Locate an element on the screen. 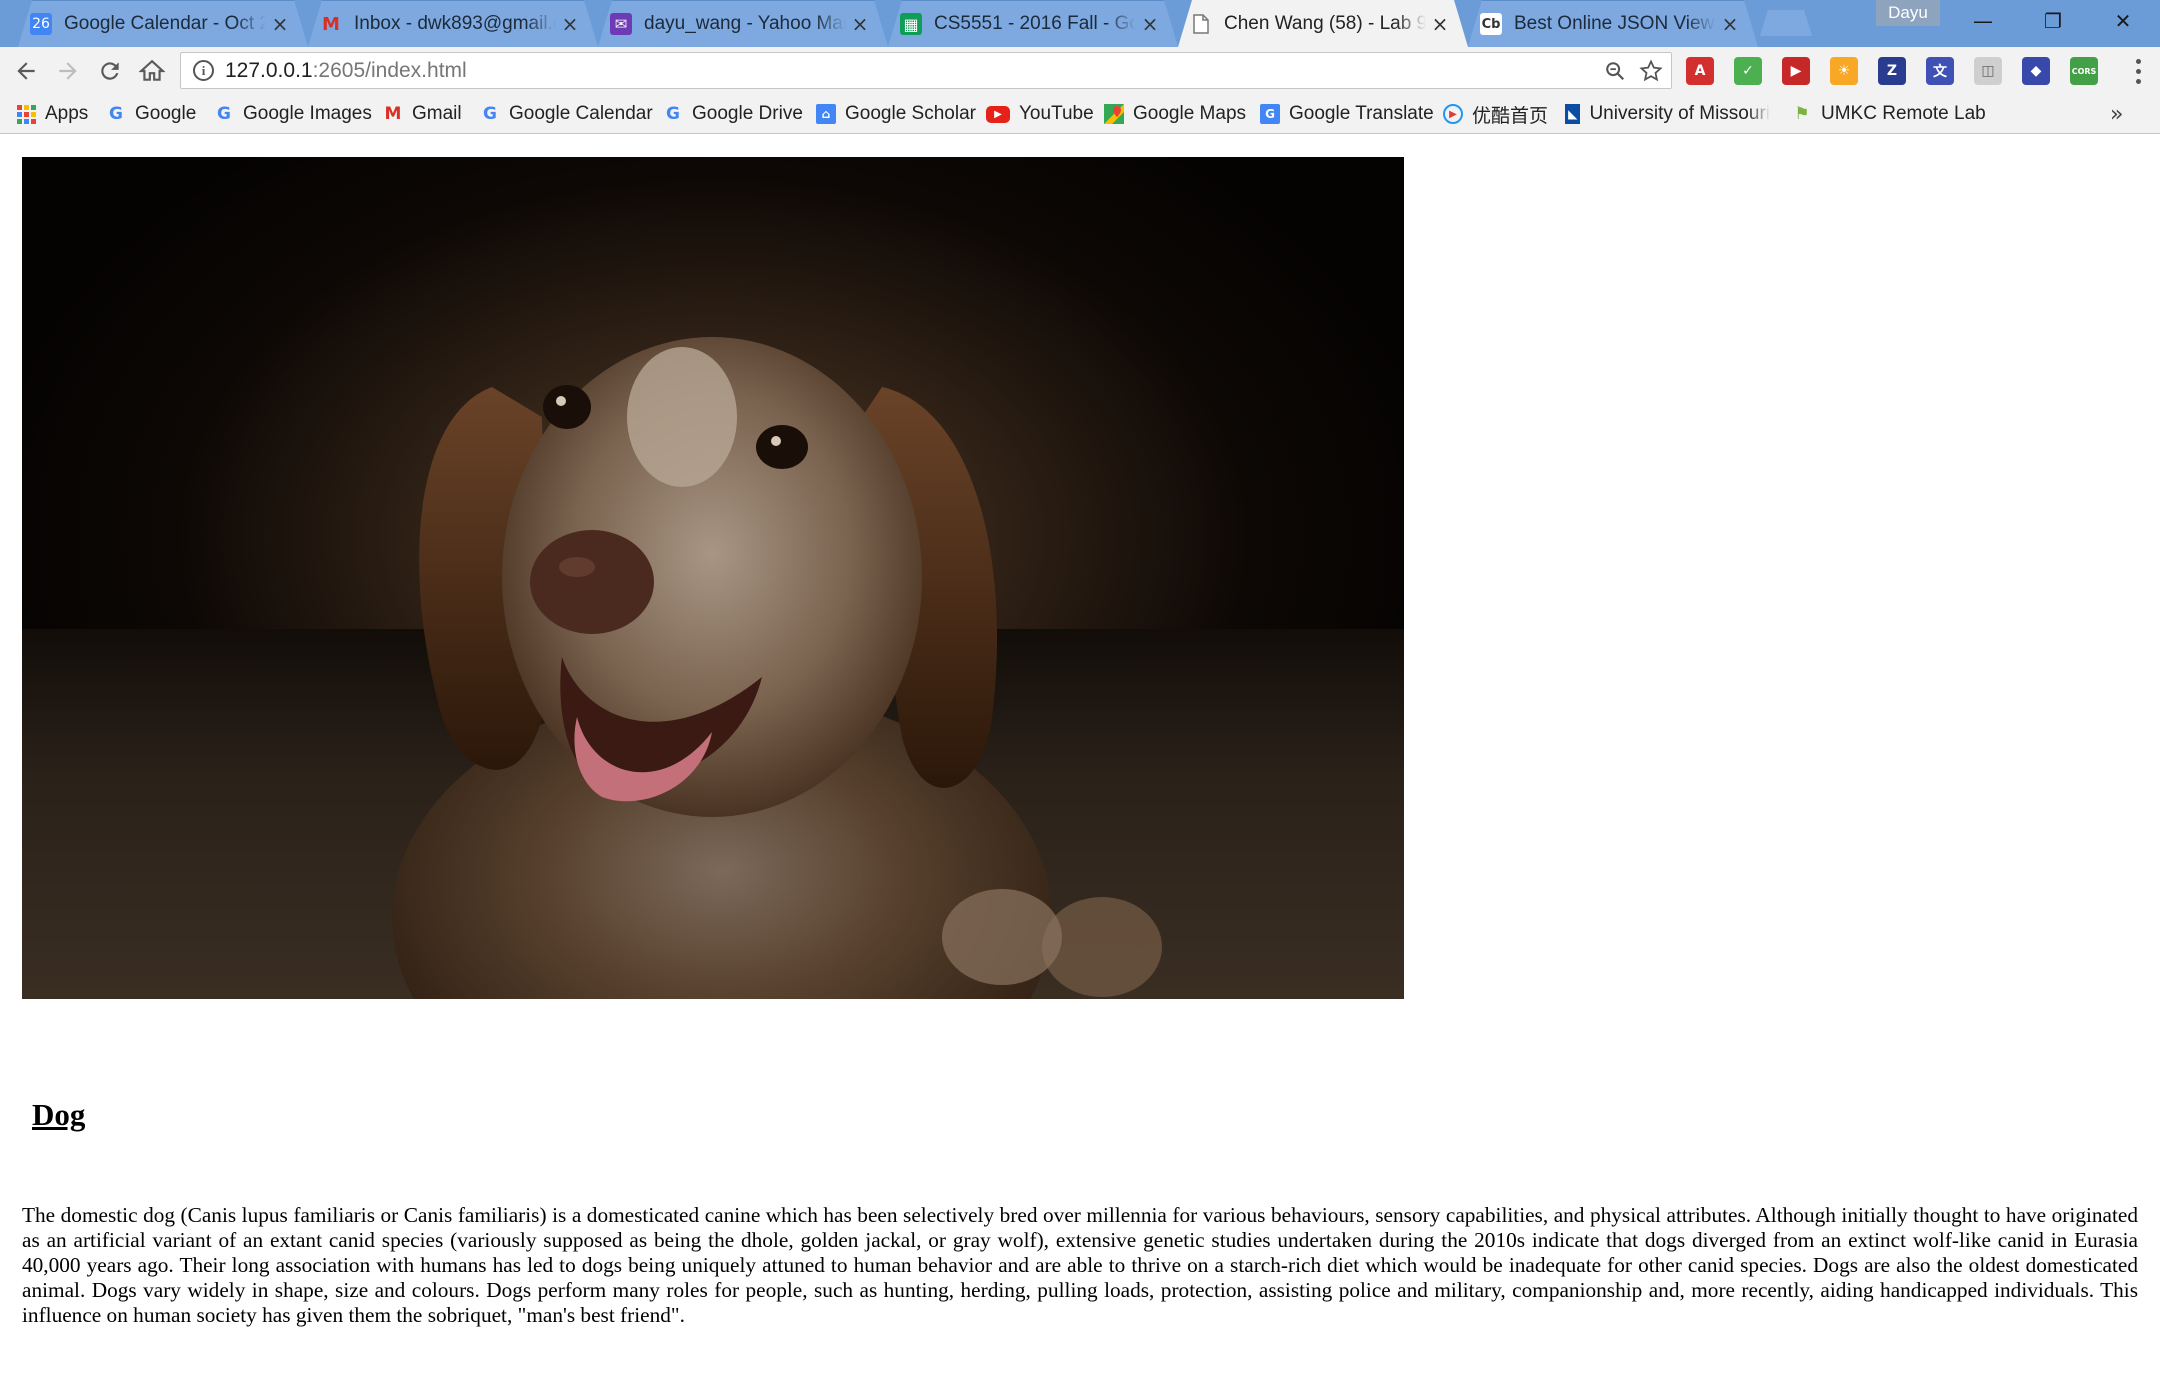  tab-yahoo-mail: ✉ dayu_wang - Yahoo Mail × is located at coordinates (743, 23).